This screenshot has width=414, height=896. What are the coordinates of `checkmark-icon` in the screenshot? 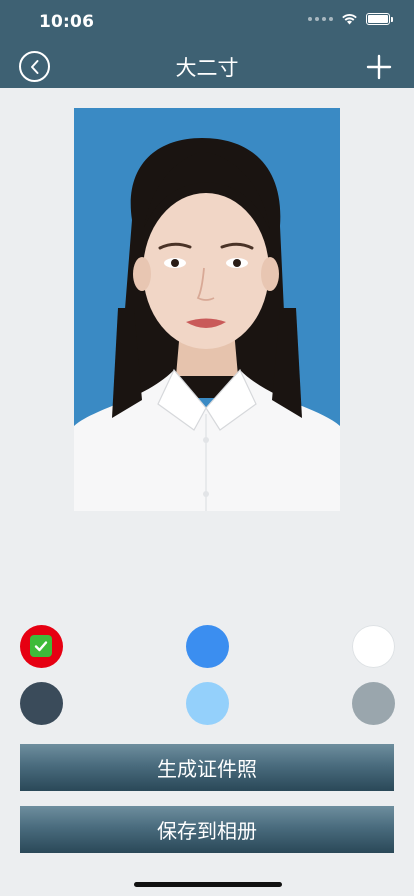 It's located at (41, 646).